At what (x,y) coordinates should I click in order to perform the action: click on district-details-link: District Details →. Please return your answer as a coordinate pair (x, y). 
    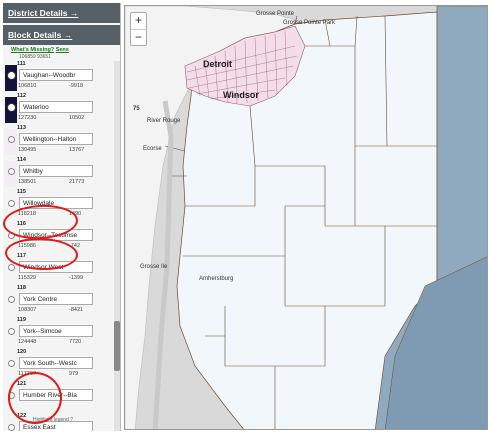
    Looking at the image, I should click on (61, 13).